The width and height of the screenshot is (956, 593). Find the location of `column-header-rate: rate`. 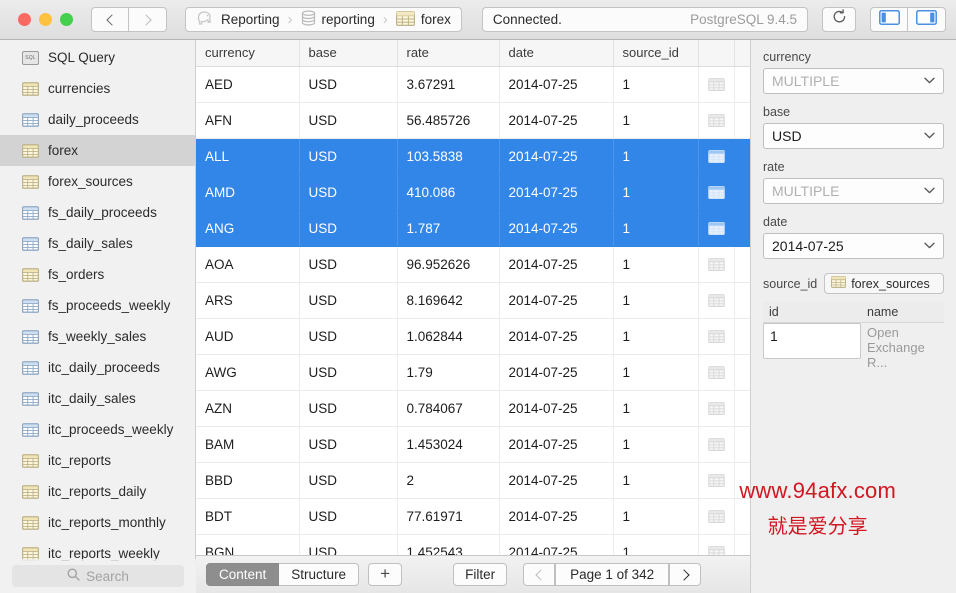

column-header-rate: rate is located at coordinates (448, 53).